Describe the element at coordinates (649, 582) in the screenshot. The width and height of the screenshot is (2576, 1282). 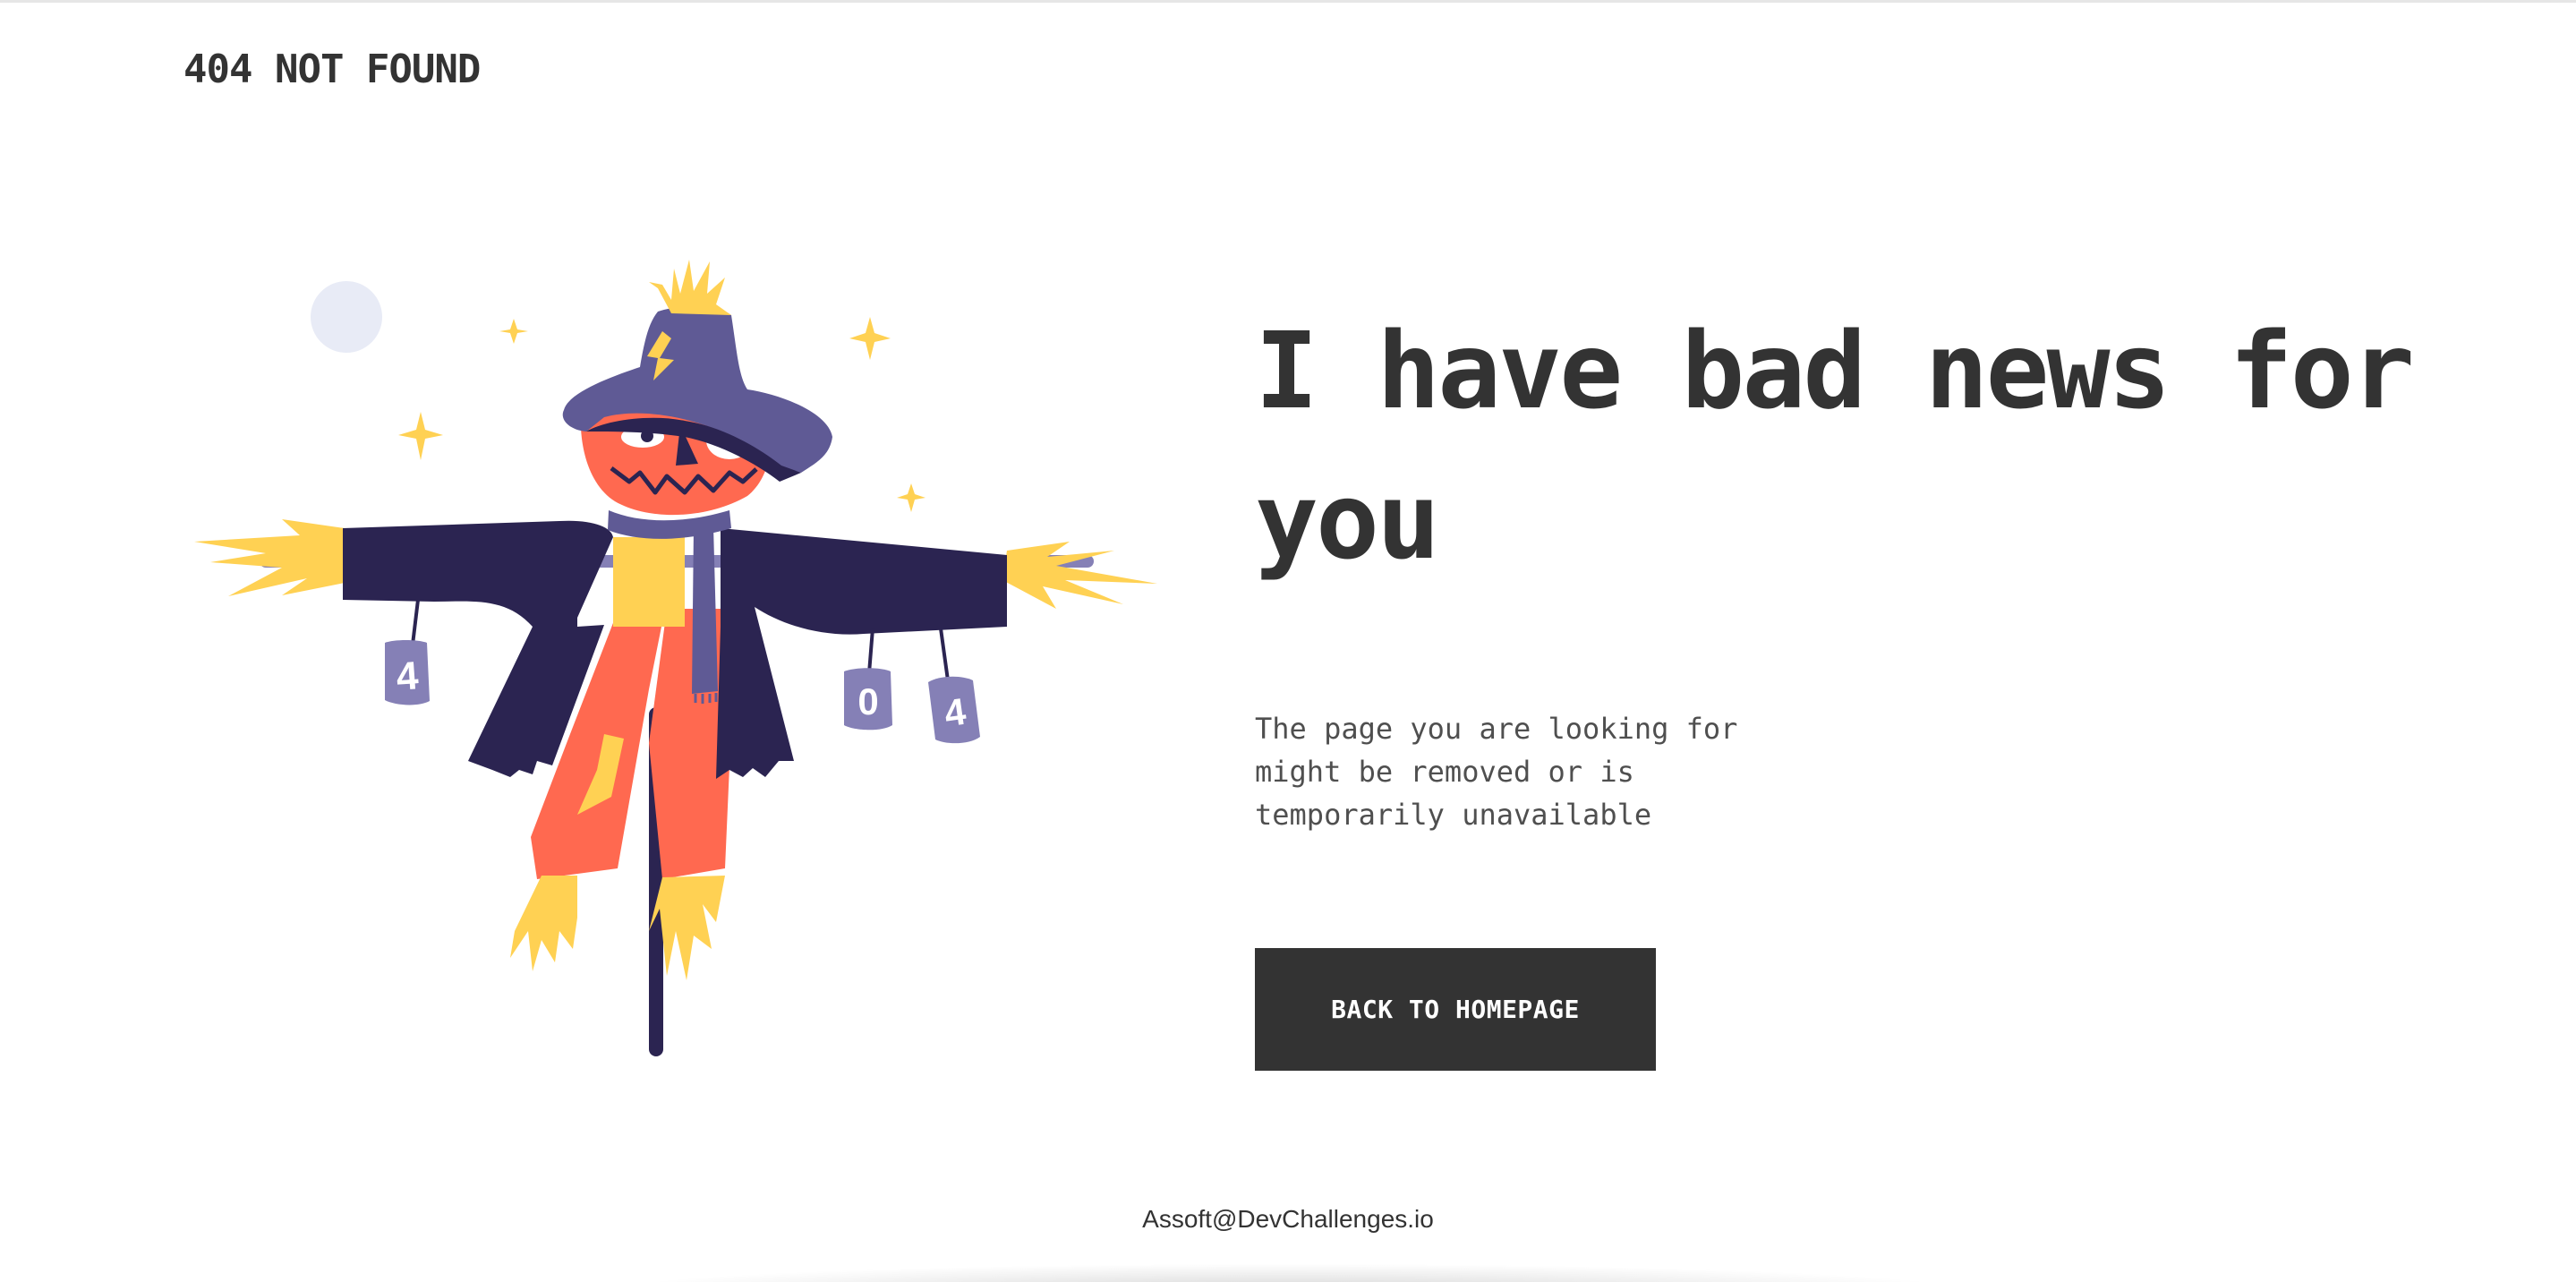
I see `shirt` at that location.